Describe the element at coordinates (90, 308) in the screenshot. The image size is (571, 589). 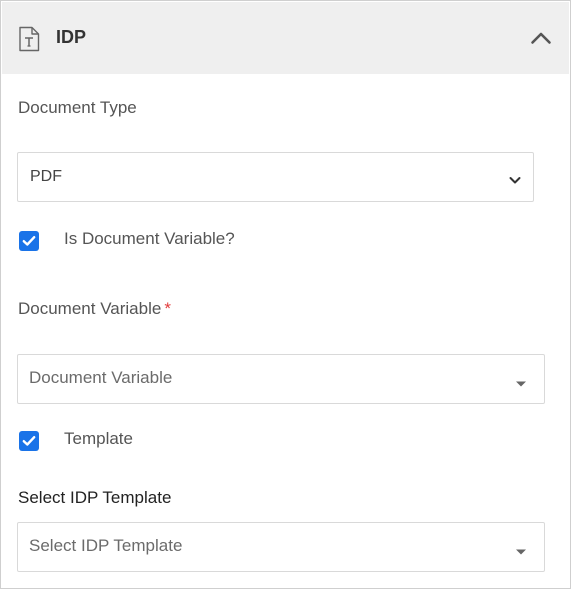
I see `document-variable-label-text: Document Variable` at that location.